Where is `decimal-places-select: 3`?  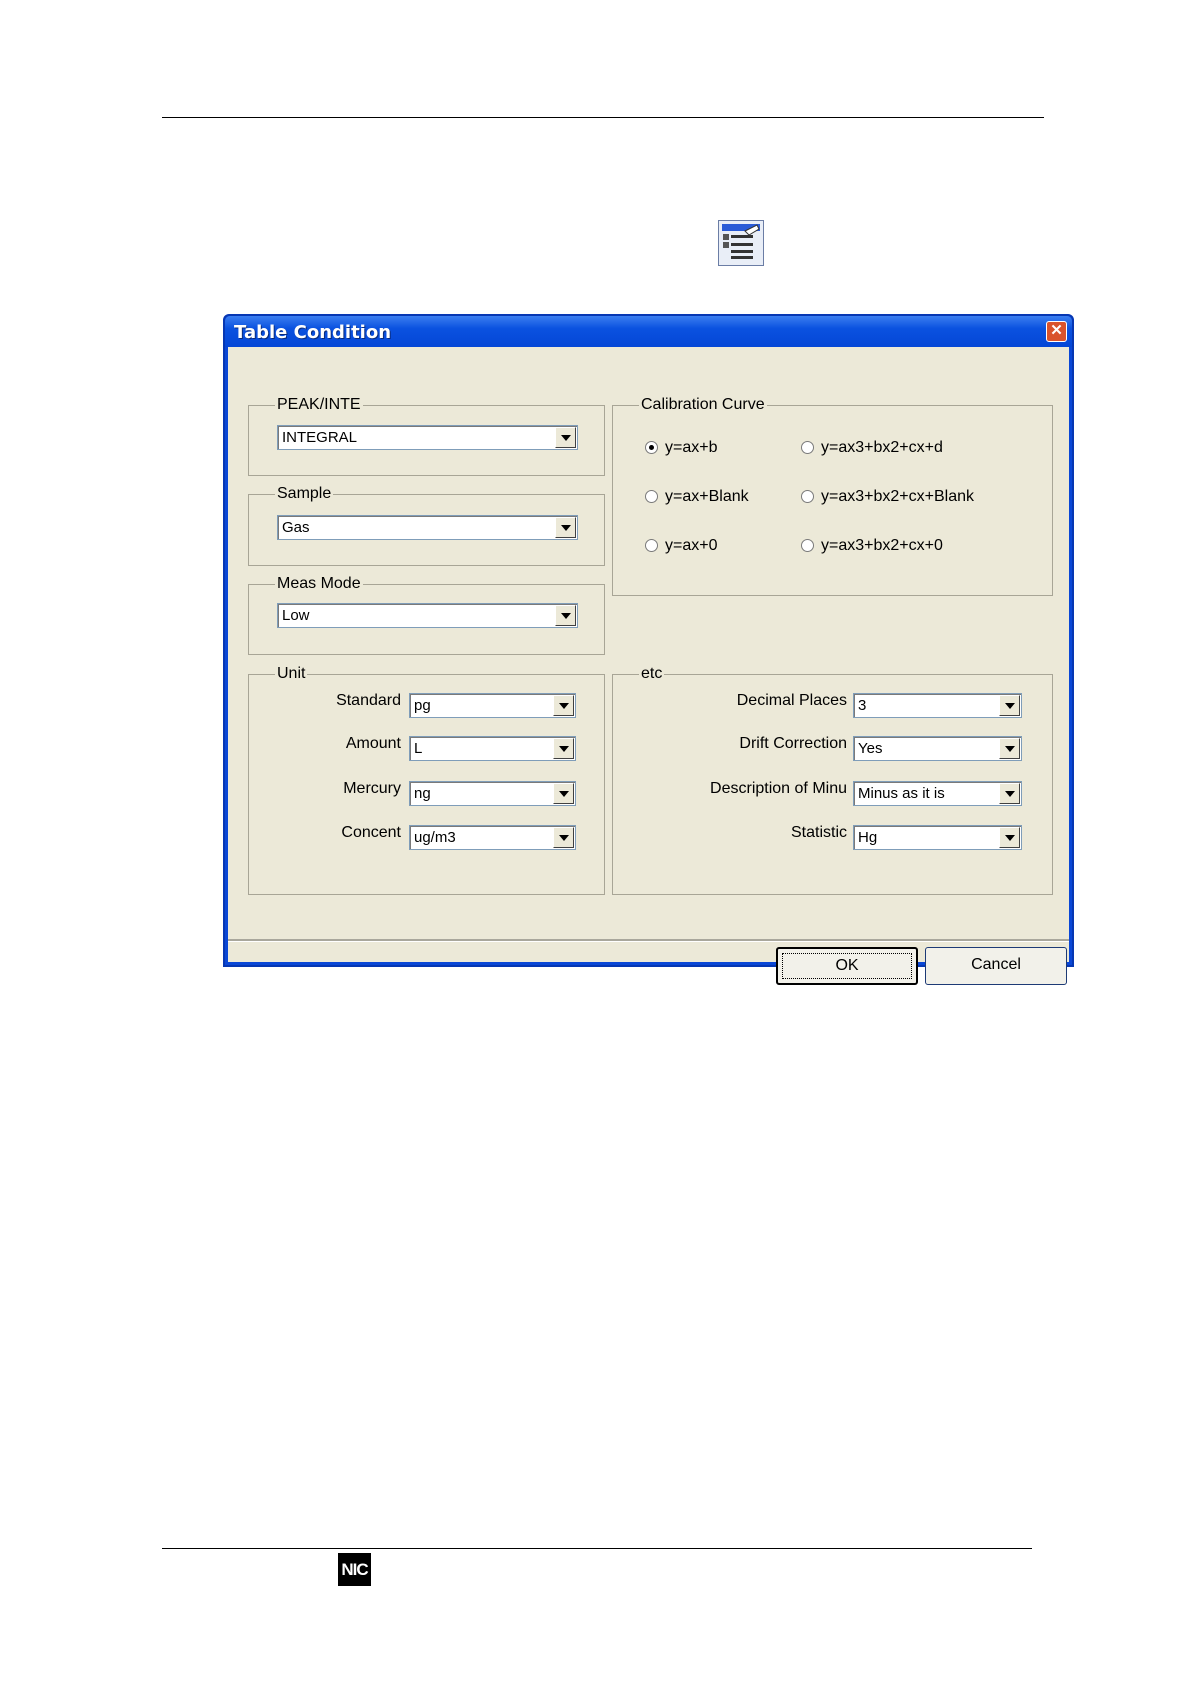
decimal-places-select: 3 is located at coordinates (937, 705).